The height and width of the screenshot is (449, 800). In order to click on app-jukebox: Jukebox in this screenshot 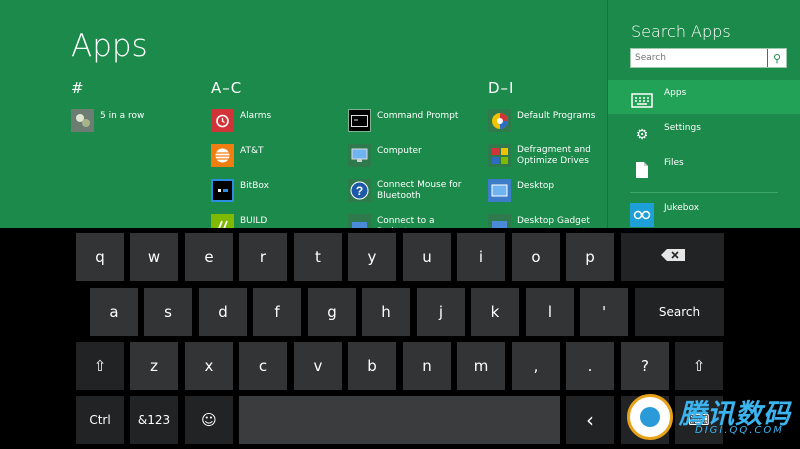, I will do `click(704, 213)`.